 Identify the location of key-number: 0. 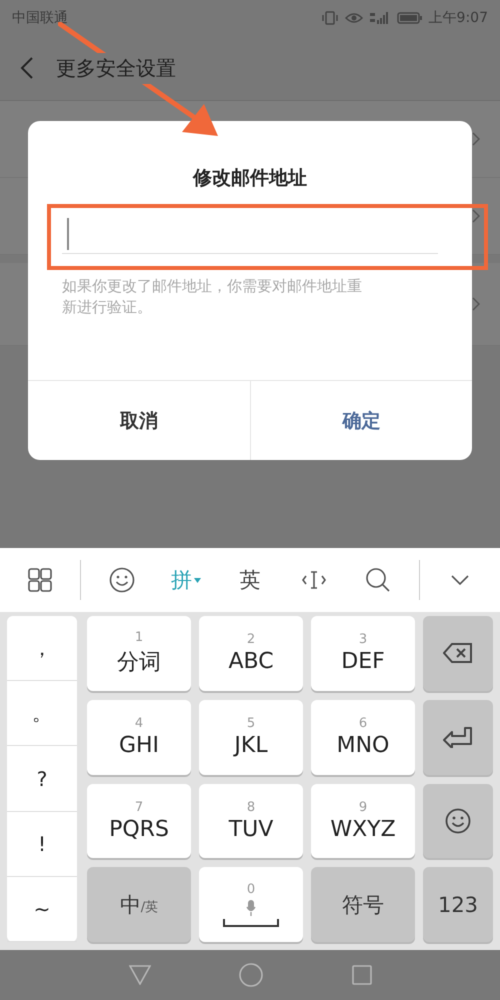
(251, 890).